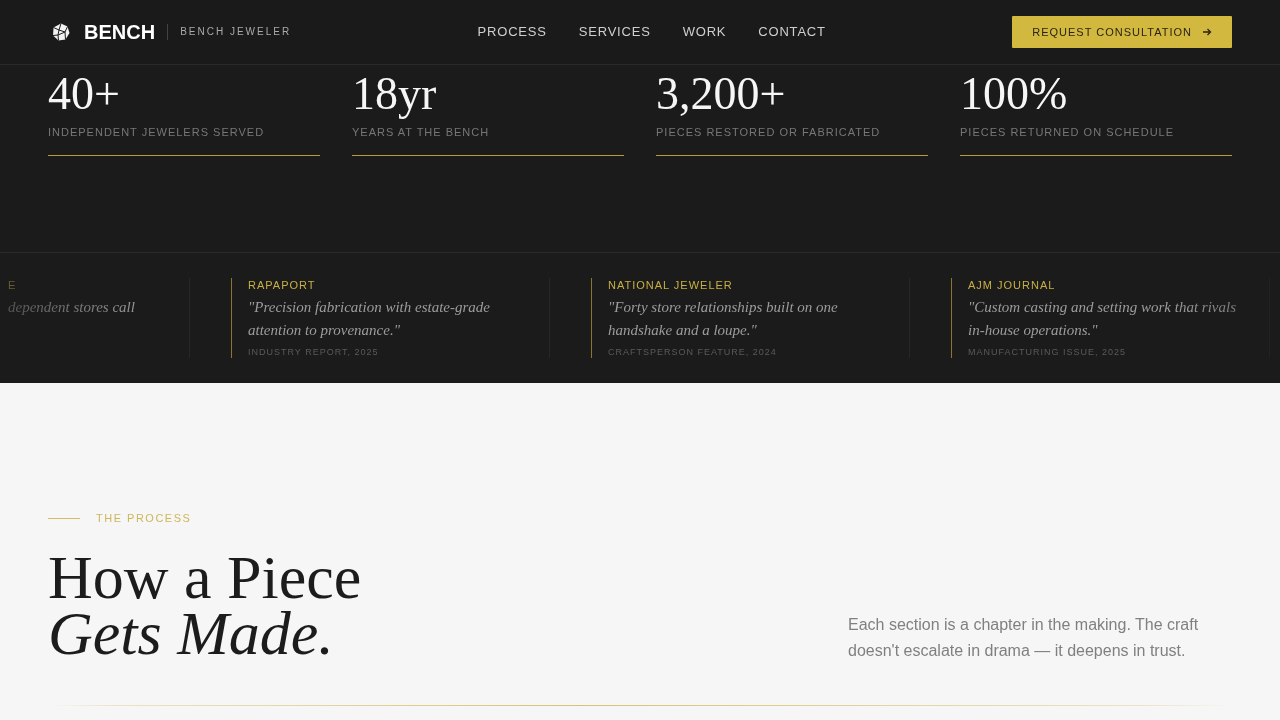  What do you see at coordinates (1122, 32) in the screenshot?
I see `consultation-button: REQUEST CONSULTATION` at bounding box center [1122, 32].